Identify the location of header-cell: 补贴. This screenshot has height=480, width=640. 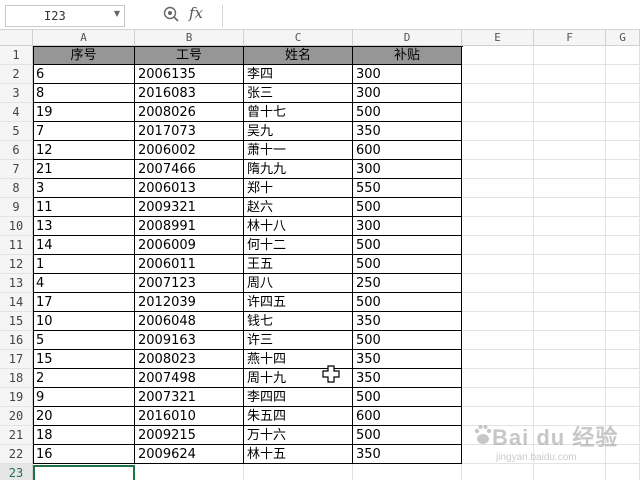
(407, 55).